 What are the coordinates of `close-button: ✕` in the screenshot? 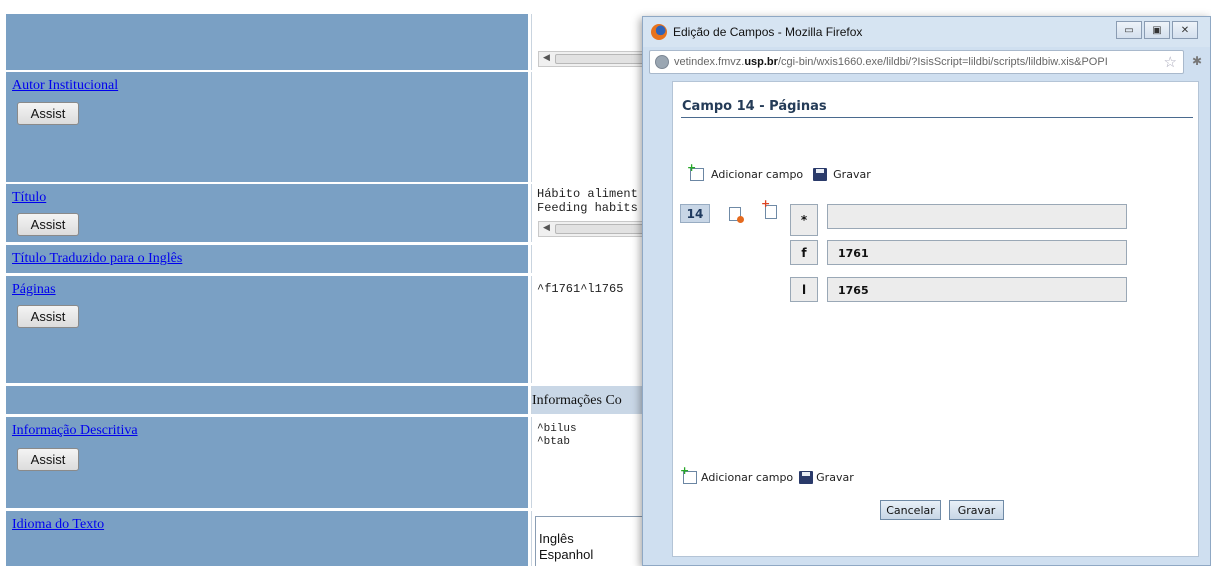 It's located at (1185, 30).